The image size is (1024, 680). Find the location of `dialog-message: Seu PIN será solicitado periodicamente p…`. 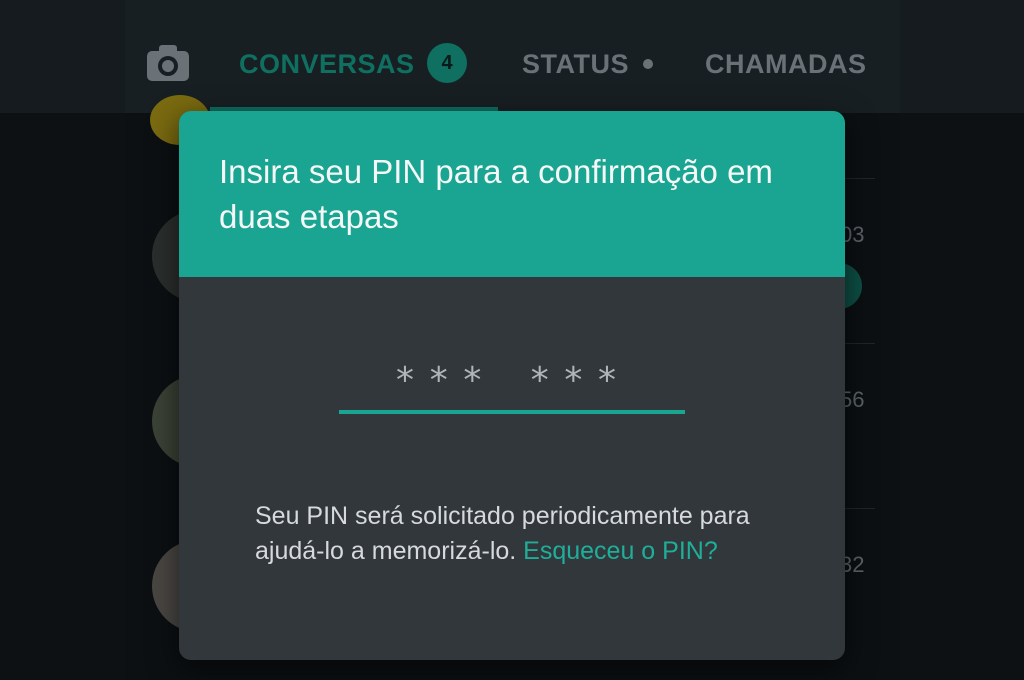

dialog-message: Seu PIN será solicitado periodicamente p… is located at coordinates (515, 534).